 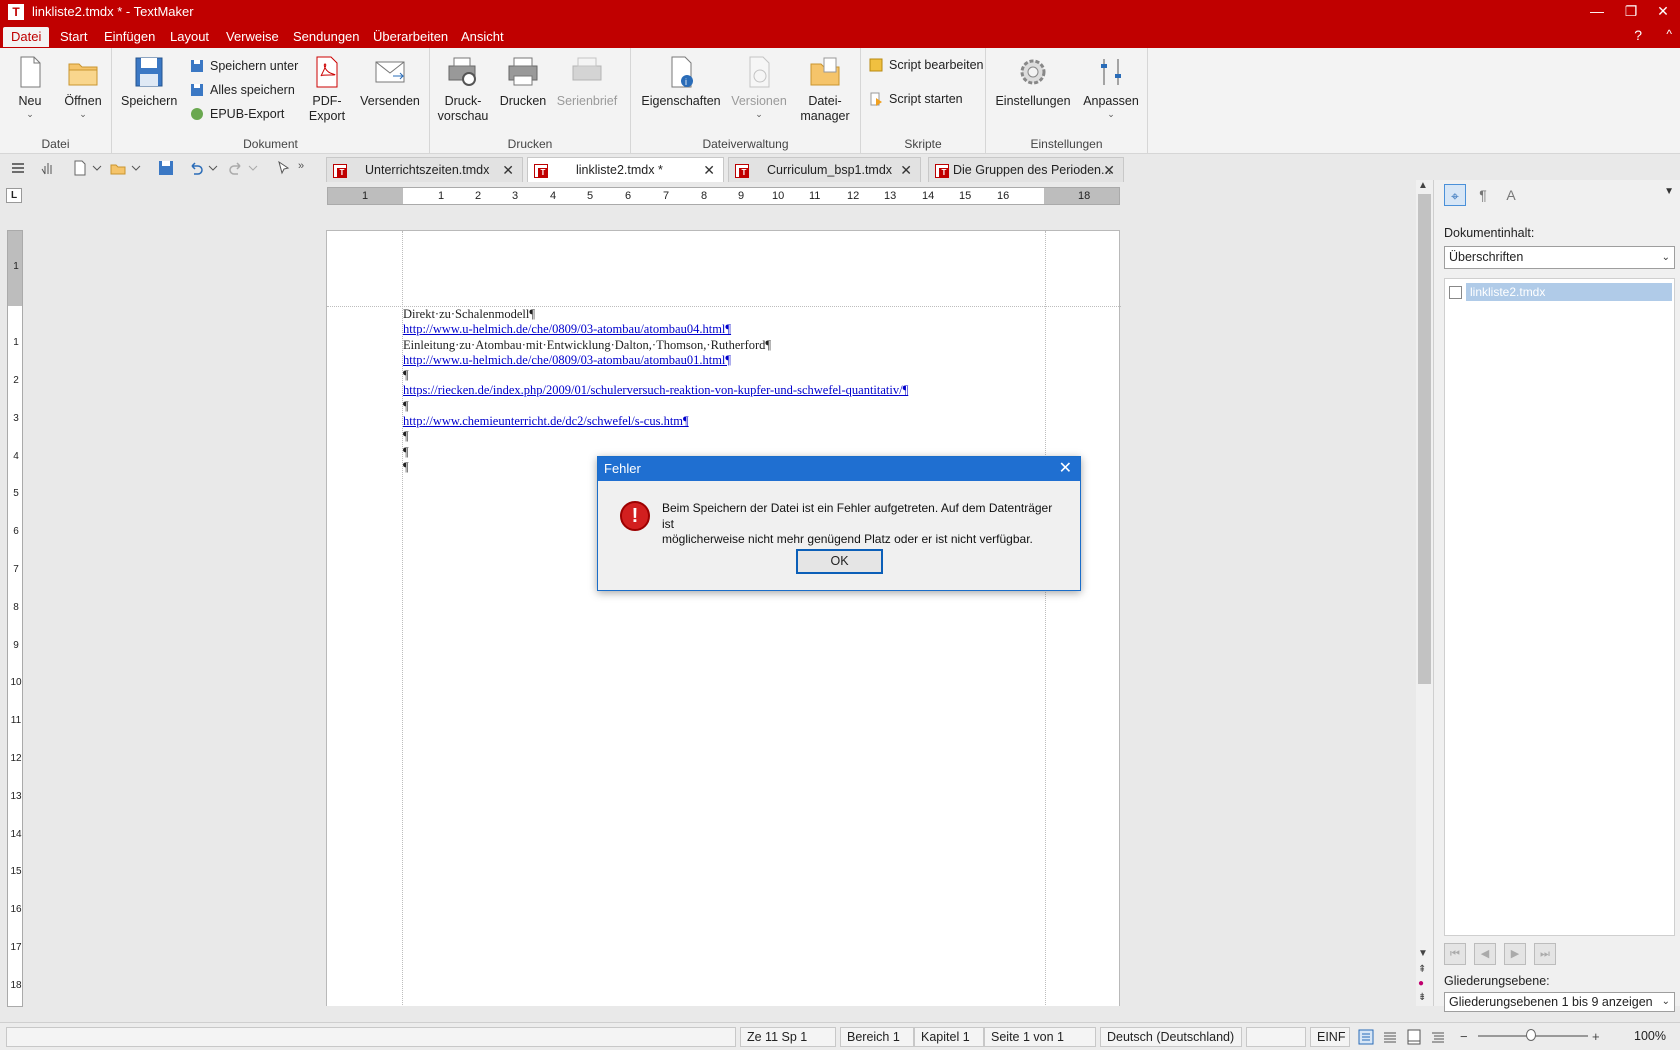 I want to click on scrollbar-thumb, so click(x=1424, y=439).